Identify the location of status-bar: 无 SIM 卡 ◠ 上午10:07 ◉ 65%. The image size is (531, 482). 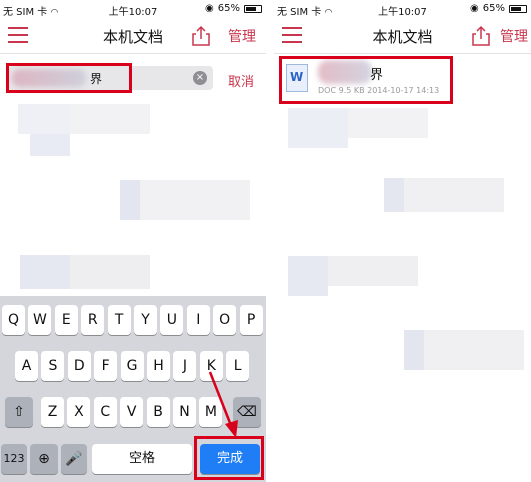
(402, 9).